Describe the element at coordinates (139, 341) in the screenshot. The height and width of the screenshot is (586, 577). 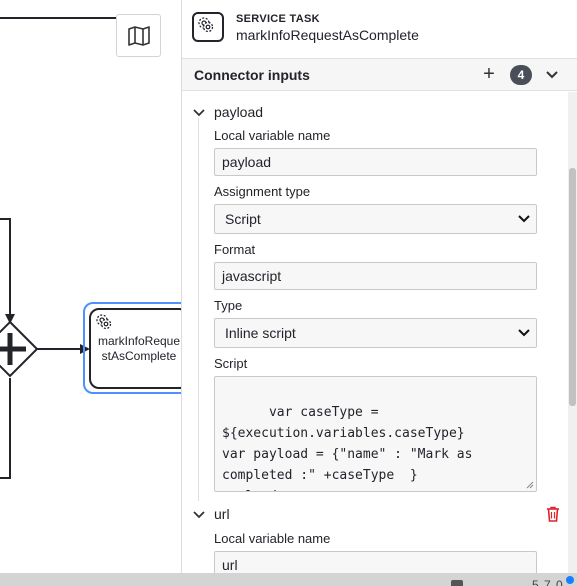
I see `task-label-line-1: markInfoReque` at that location.